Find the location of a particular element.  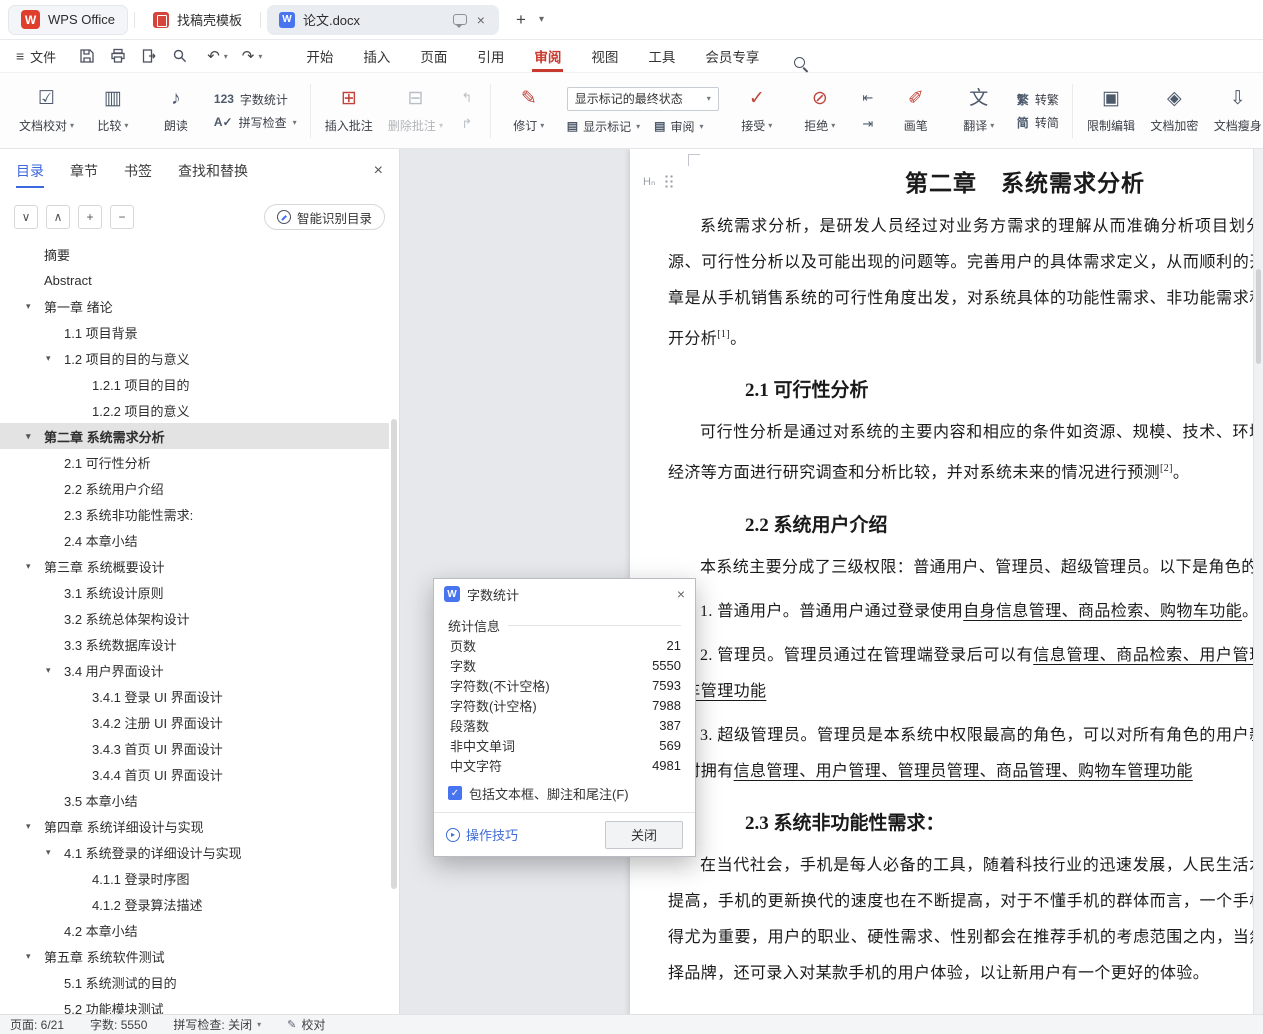

checkbox-checked-icon: ✓ is located at coordinates (455, 793).